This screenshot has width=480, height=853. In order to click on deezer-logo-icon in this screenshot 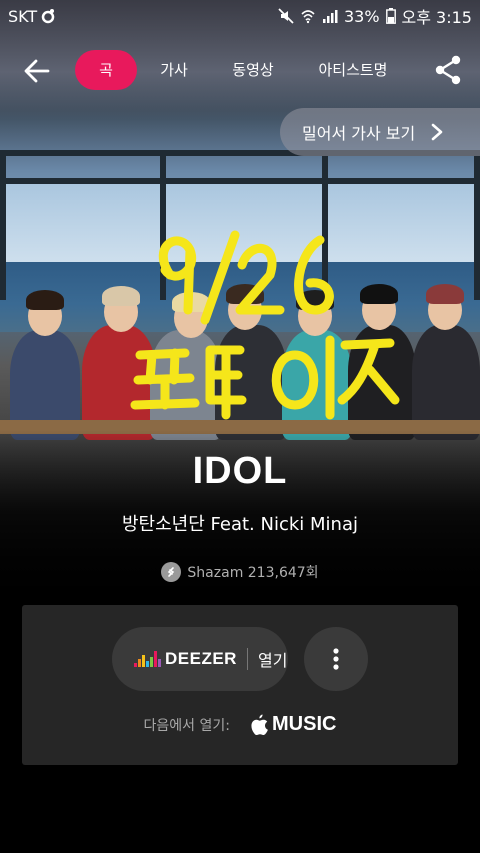, I will do `click(147, 659)`.